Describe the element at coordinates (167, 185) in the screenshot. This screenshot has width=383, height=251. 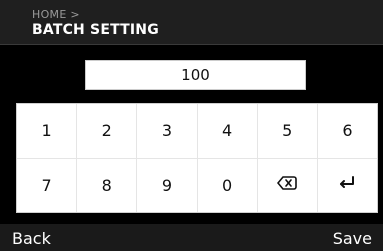
I see `key-9: 9` at that location.